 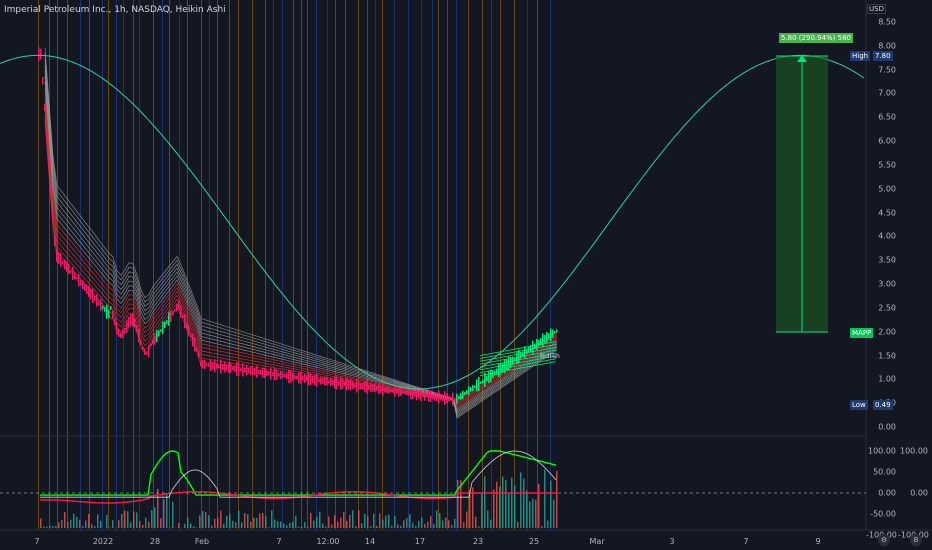 What do you see at coordinates (887, 379) in the screenshot?
I see `price-tick: 1.00` at bounding box center [887, 379].